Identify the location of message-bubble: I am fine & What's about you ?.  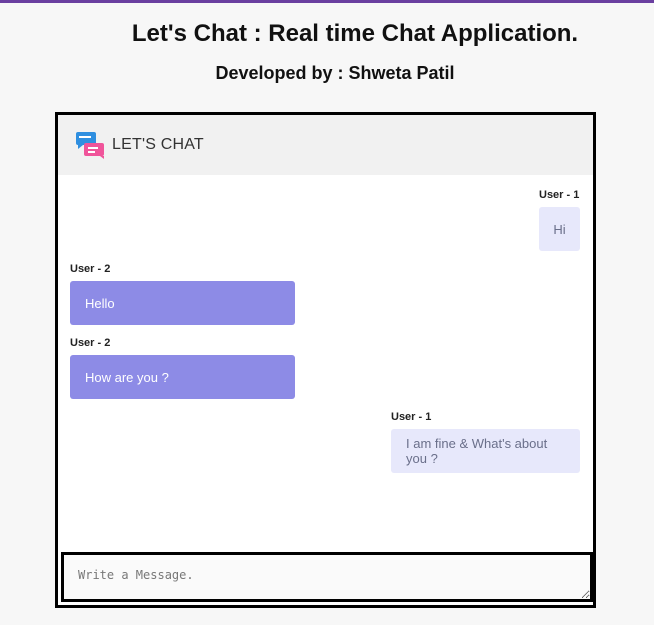
(485, 451).